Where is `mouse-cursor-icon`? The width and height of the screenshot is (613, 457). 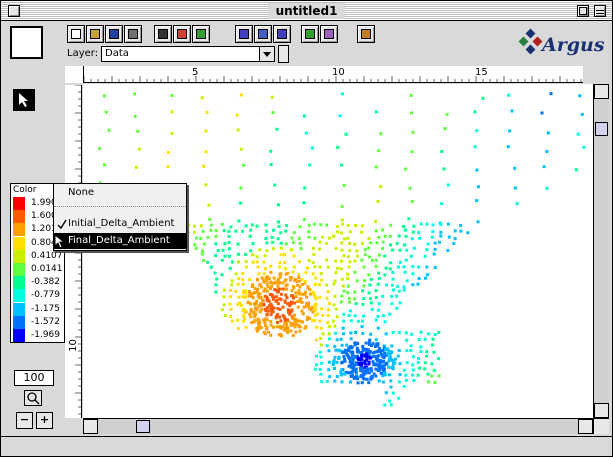
mouse-cursor-icon is located at coordinates (60, 241).